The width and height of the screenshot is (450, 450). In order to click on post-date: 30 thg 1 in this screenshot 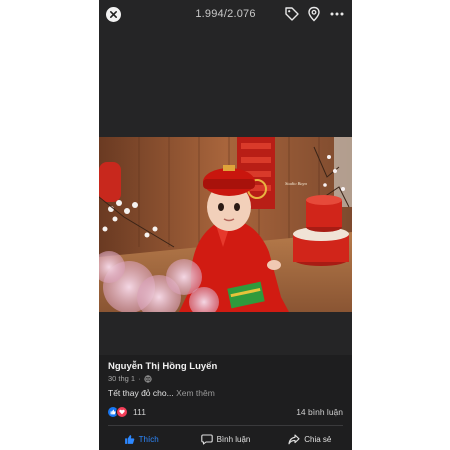, I will do `click(121, 378)`.